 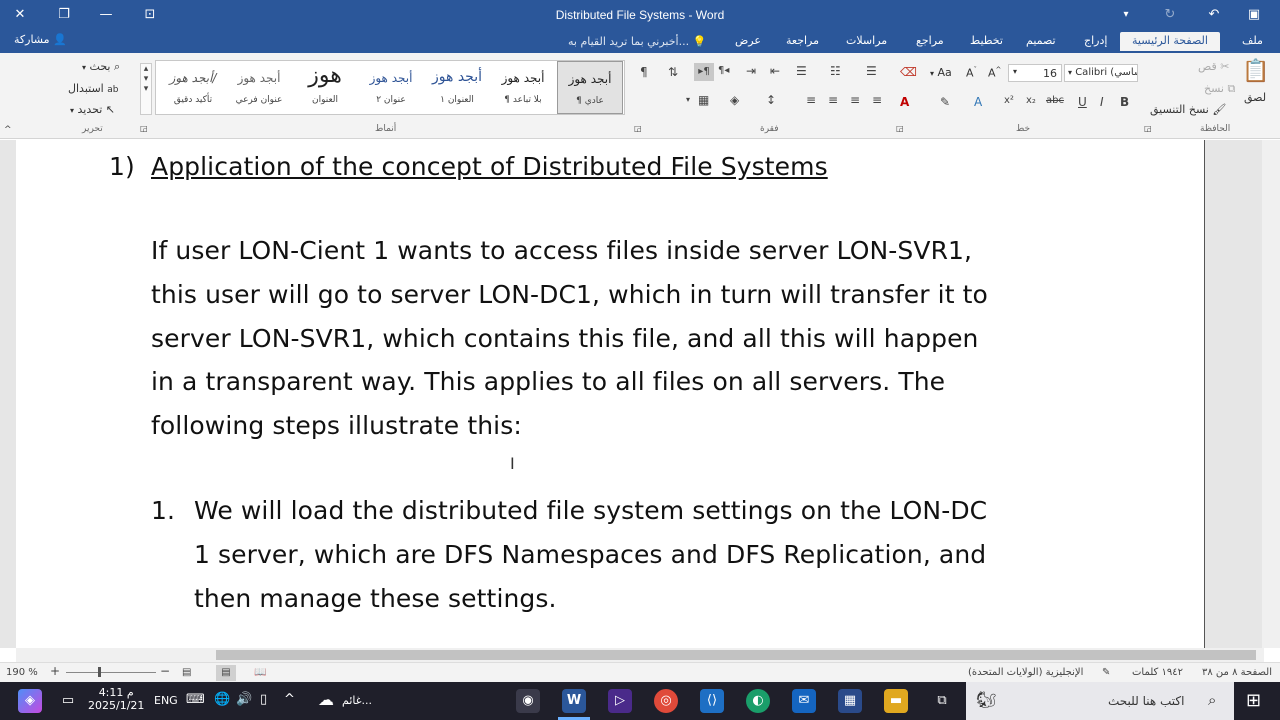 I want to click on format-painter-button: نسخ التنسيق 🖌, so click(x=1188, y=109).